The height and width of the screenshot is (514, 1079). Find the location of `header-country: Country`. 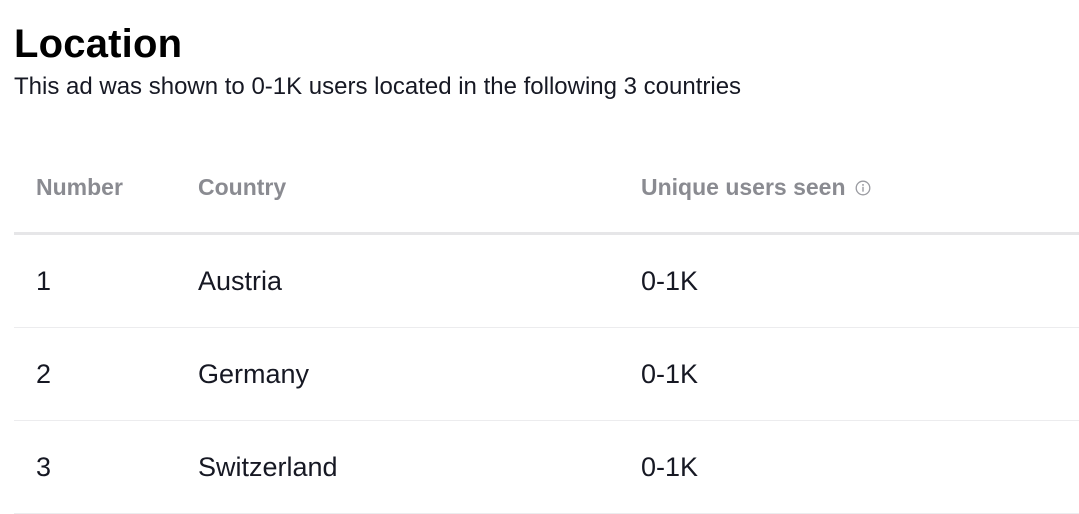

header-country: Country is located at coordinates (242, 186).